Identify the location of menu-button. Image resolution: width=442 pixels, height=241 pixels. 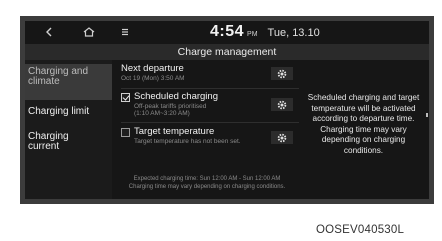
(126, 32).